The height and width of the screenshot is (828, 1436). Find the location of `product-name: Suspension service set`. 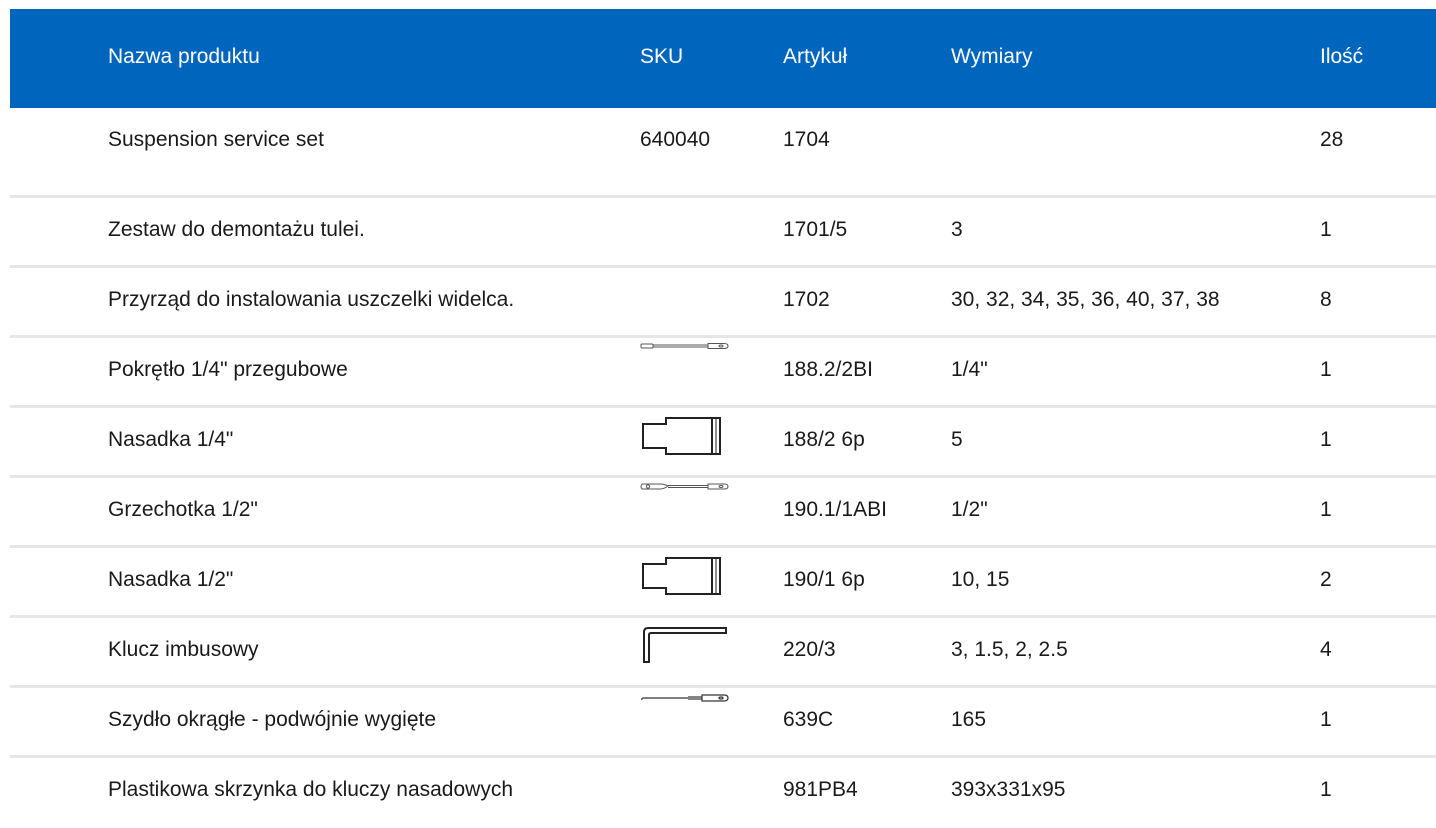

product-name: Suspension service set is located at coordinates (216, 139).